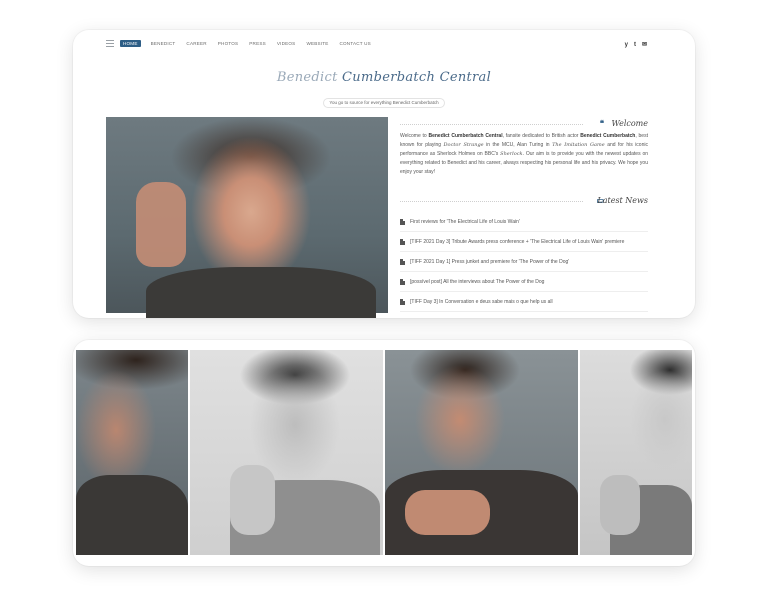 The image size is (768, 596). What do you see at coordinates (110, 43) in the screenshot?
I see `hamburger-menu-icon` at bounding box center [110, 43].